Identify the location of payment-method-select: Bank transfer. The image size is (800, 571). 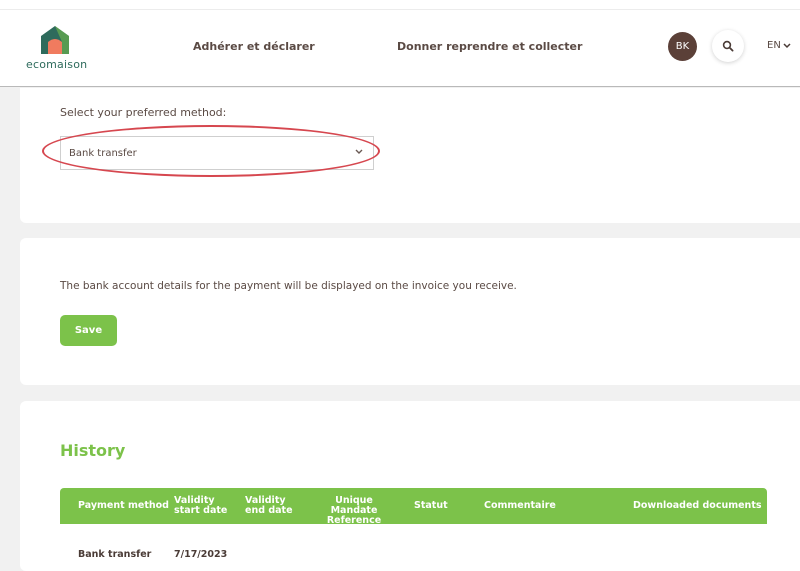
(217, 153).